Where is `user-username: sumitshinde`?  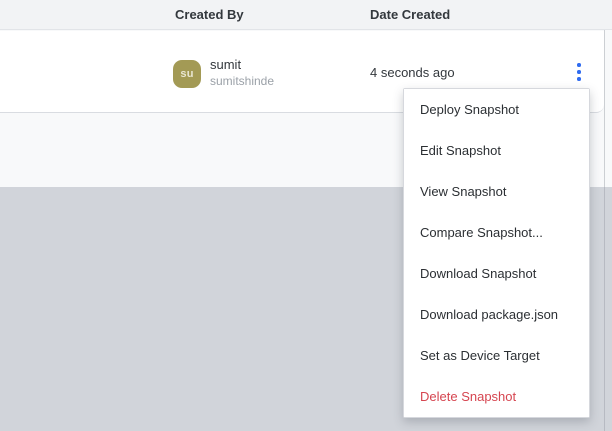 user-username: sumitshinde is located at coordinates (242, 81).